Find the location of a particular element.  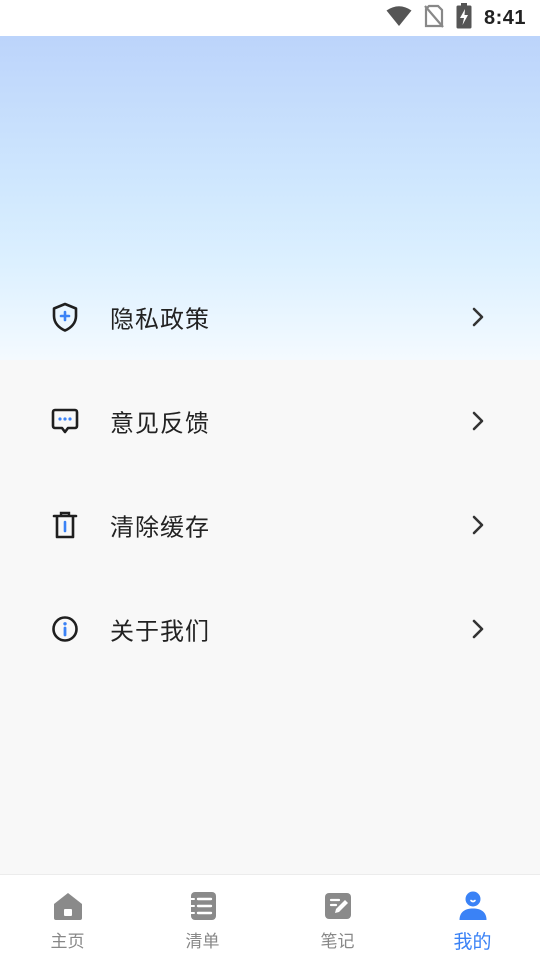

nav-item-mine: 我的 is located at coordinates (472, 917).